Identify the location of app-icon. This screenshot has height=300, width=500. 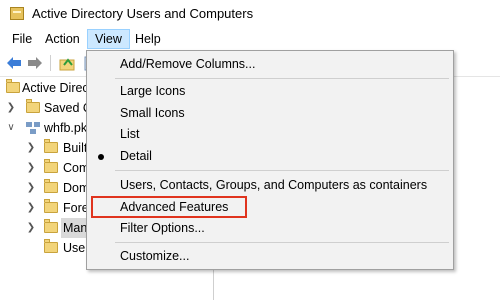
(17, 13).